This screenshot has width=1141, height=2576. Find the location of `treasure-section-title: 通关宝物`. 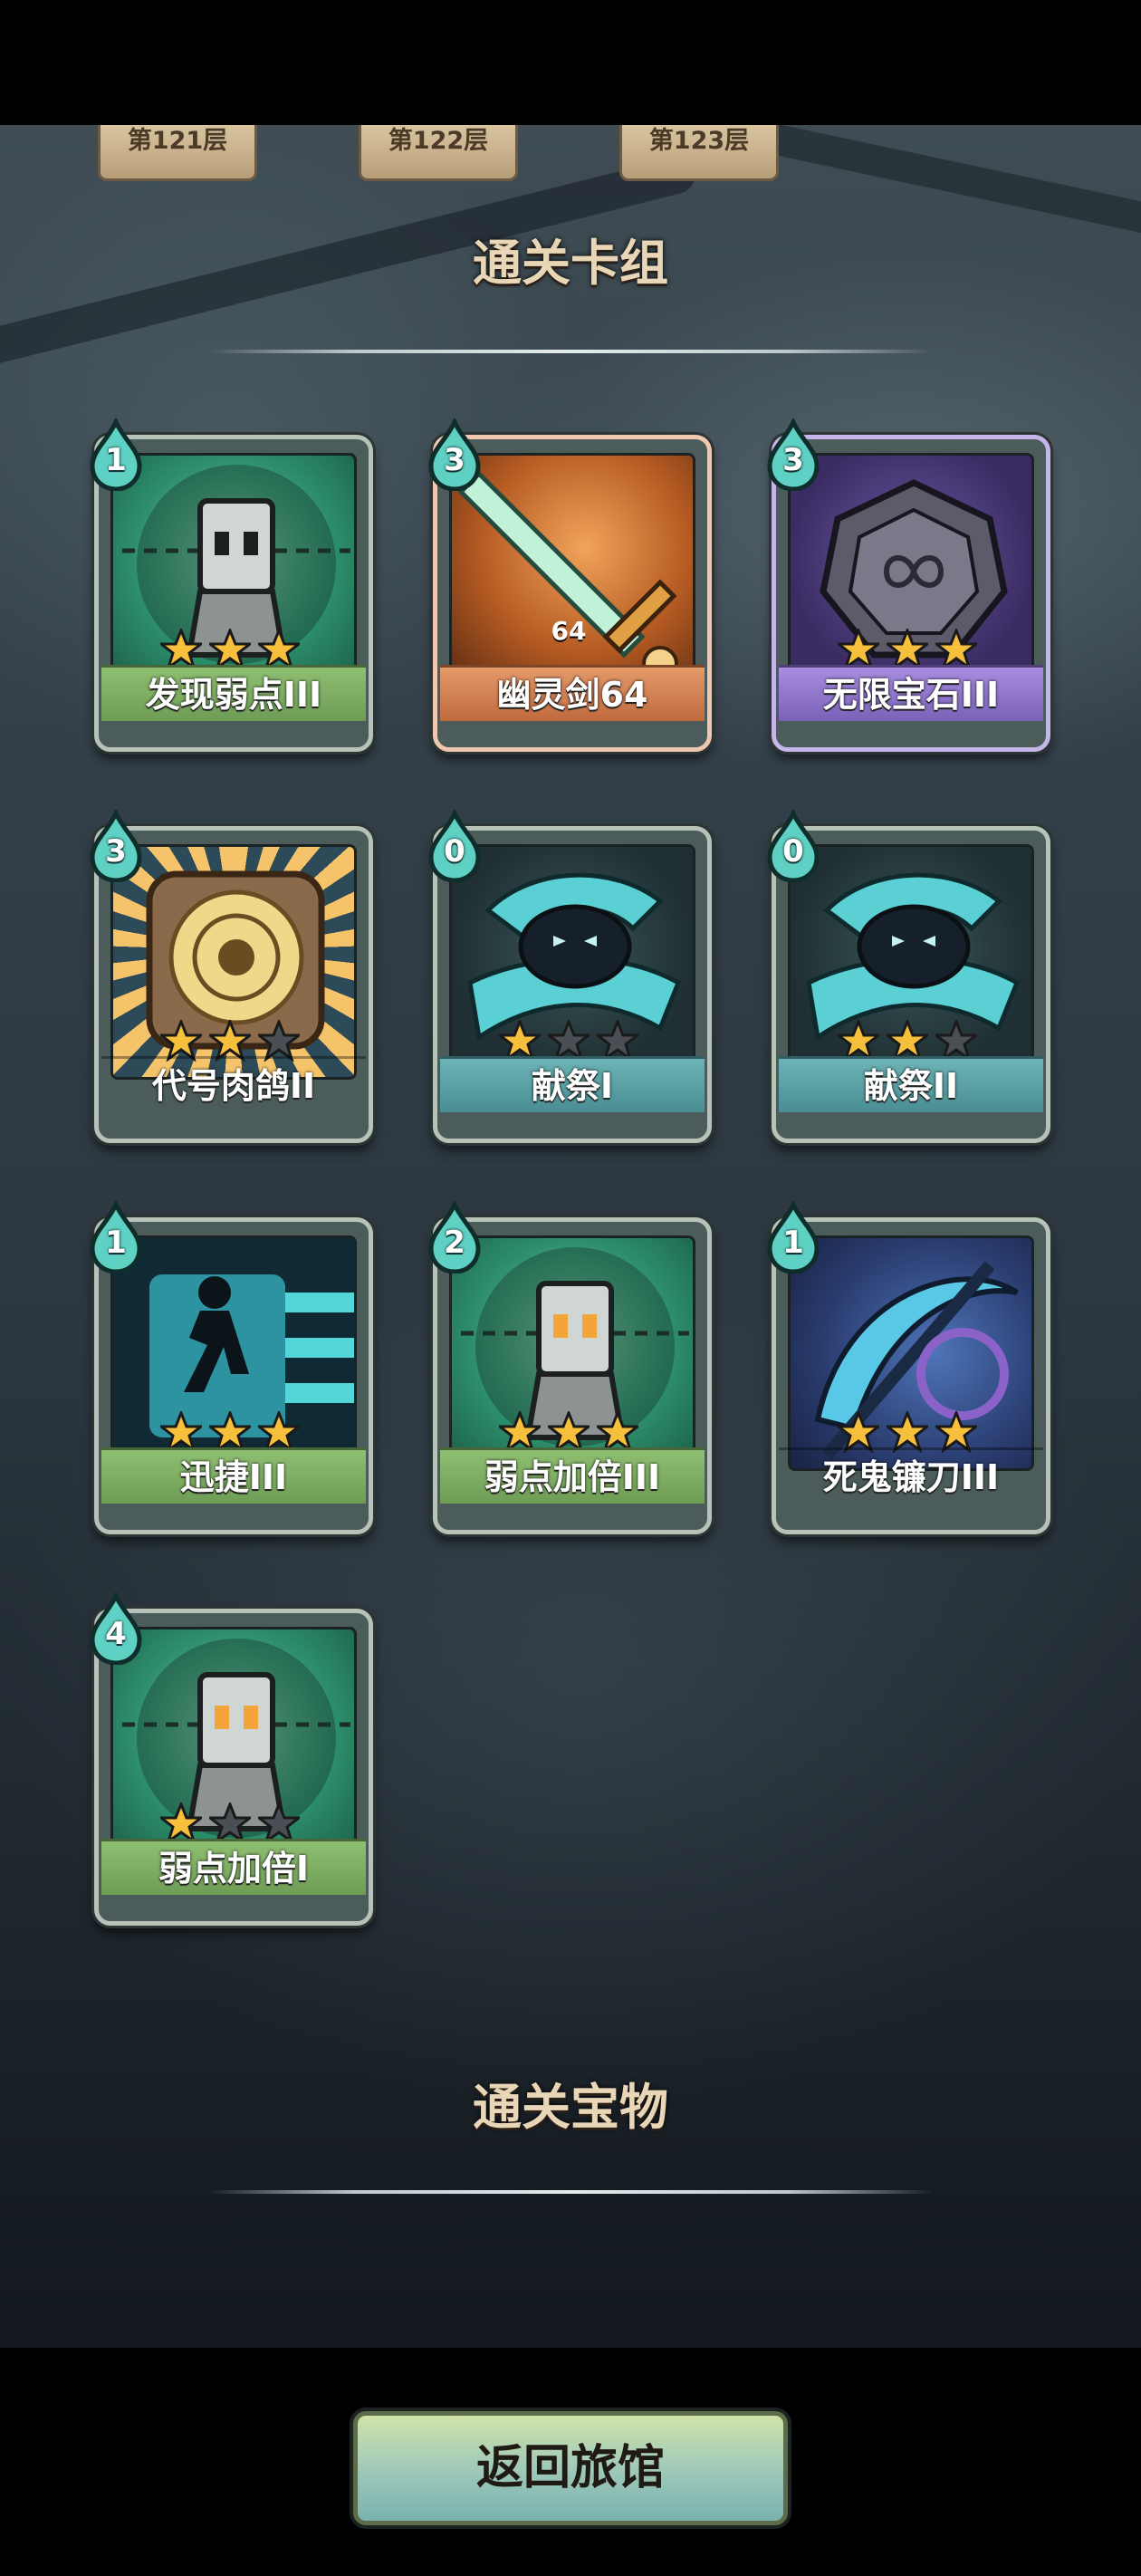

treasure-section-title: 通关宝物 is located at coordinates (570, 2107).